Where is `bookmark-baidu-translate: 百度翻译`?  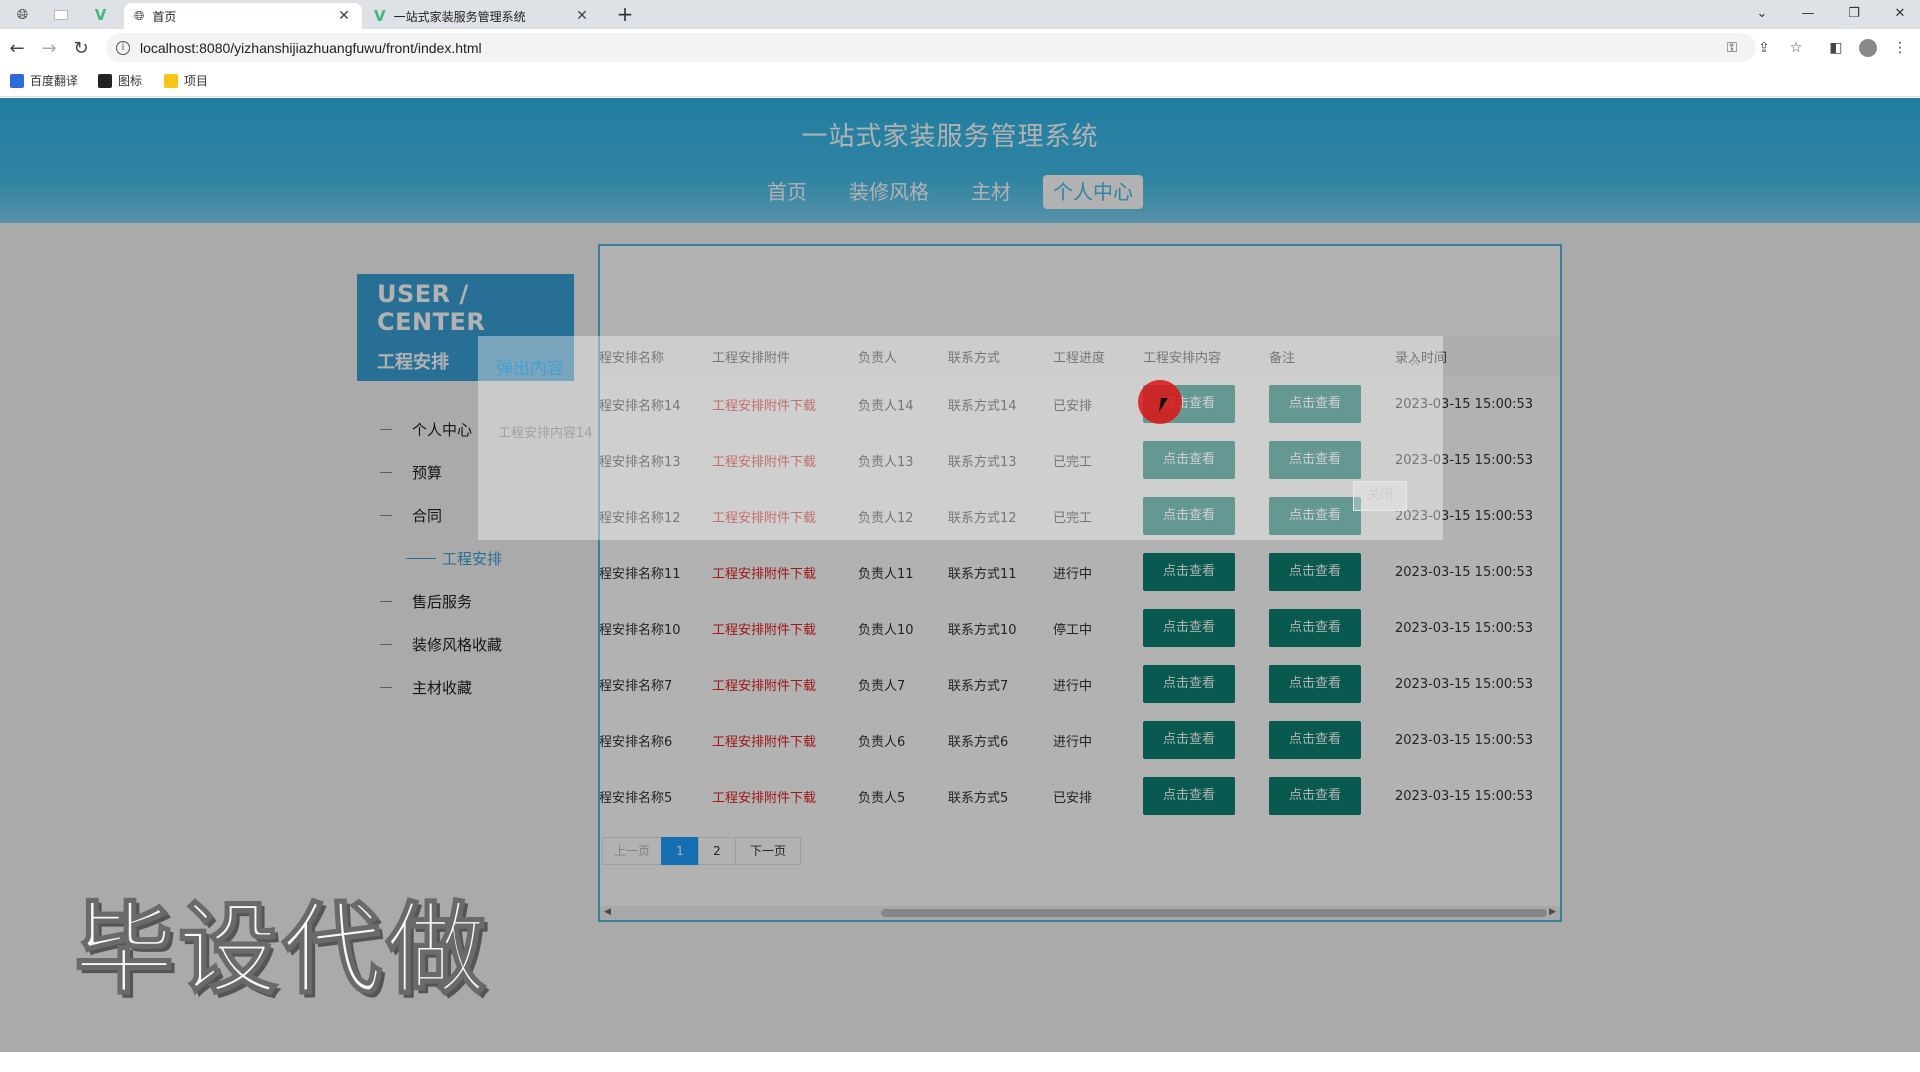
bookmark-baidu-translate: 百度翻译 is located at coordinates (44, 80).